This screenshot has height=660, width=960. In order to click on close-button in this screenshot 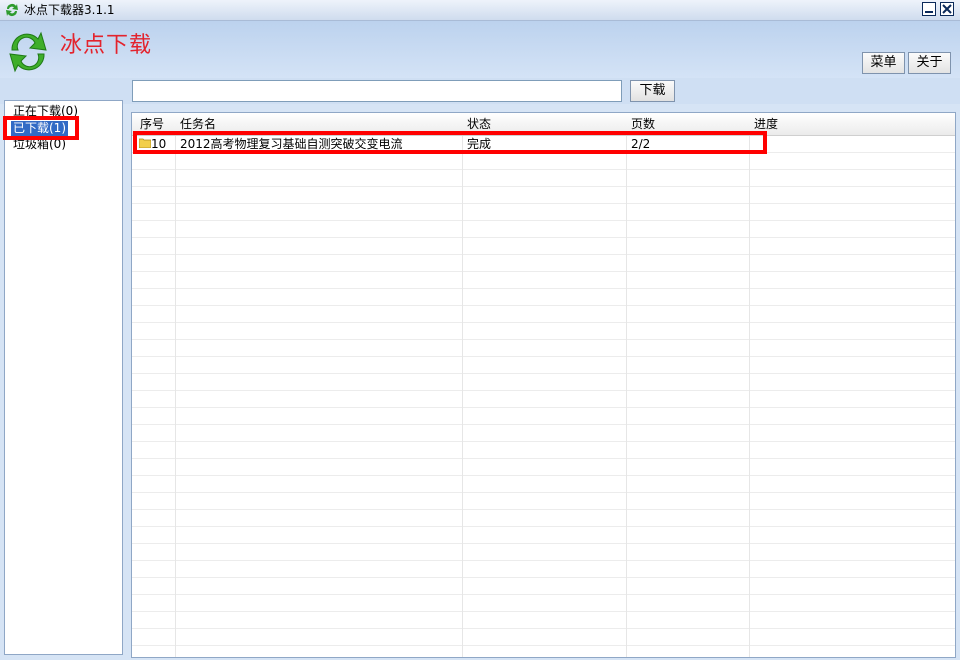, I will do `click(947, 9)`.